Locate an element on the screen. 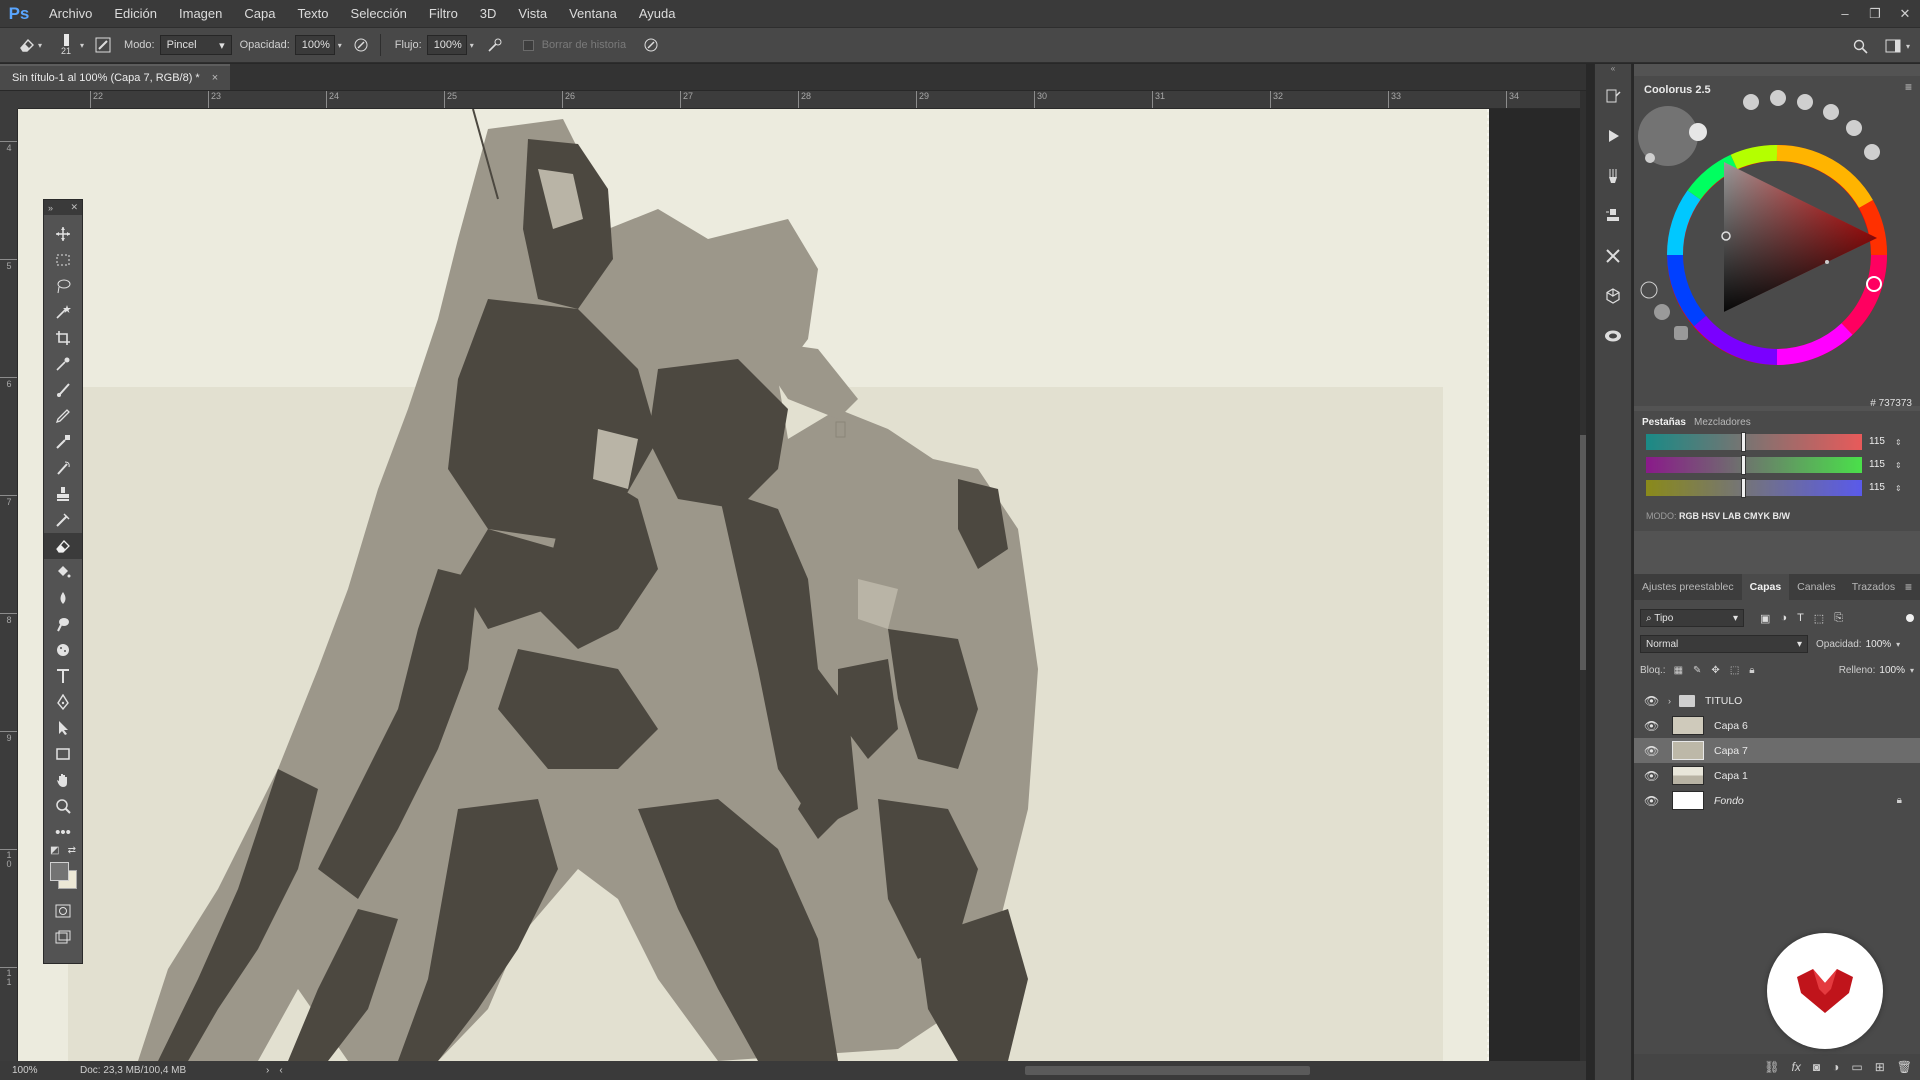 The height and width of the screenshot is (1080, 1920). brush-tool-icon is located at coordinates (63, 390).